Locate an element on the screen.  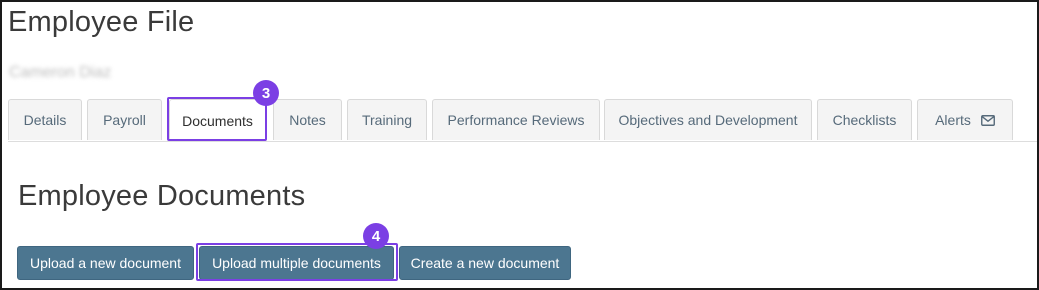
tab-training: Training is located at coordinates (387, 119).